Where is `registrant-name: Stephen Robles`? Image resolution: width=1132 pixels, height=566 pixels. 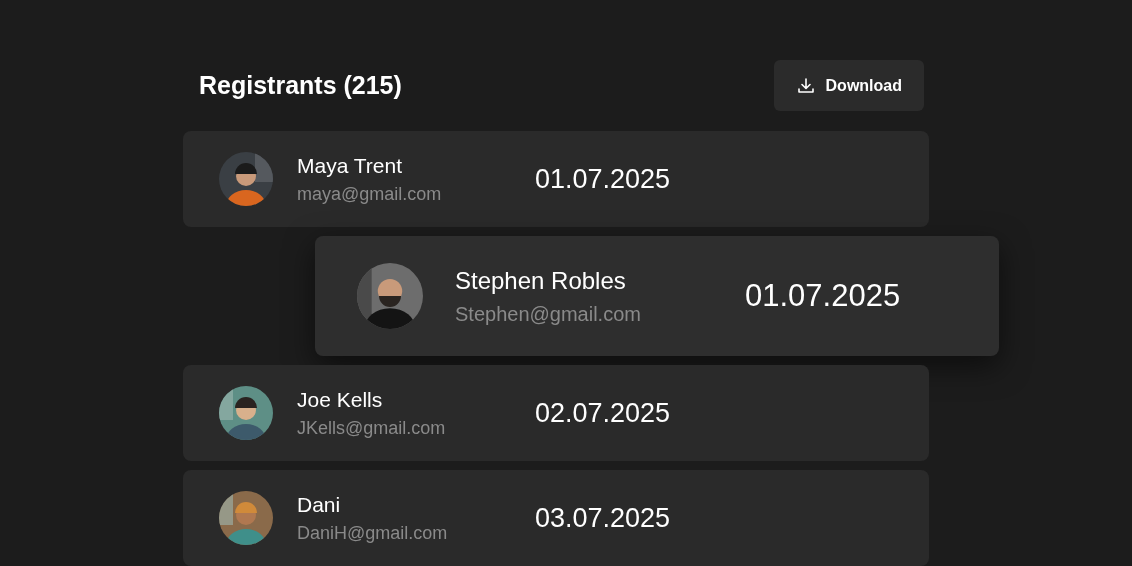 registrant-name: Stephen Robles is located at coordinates (541, 280).